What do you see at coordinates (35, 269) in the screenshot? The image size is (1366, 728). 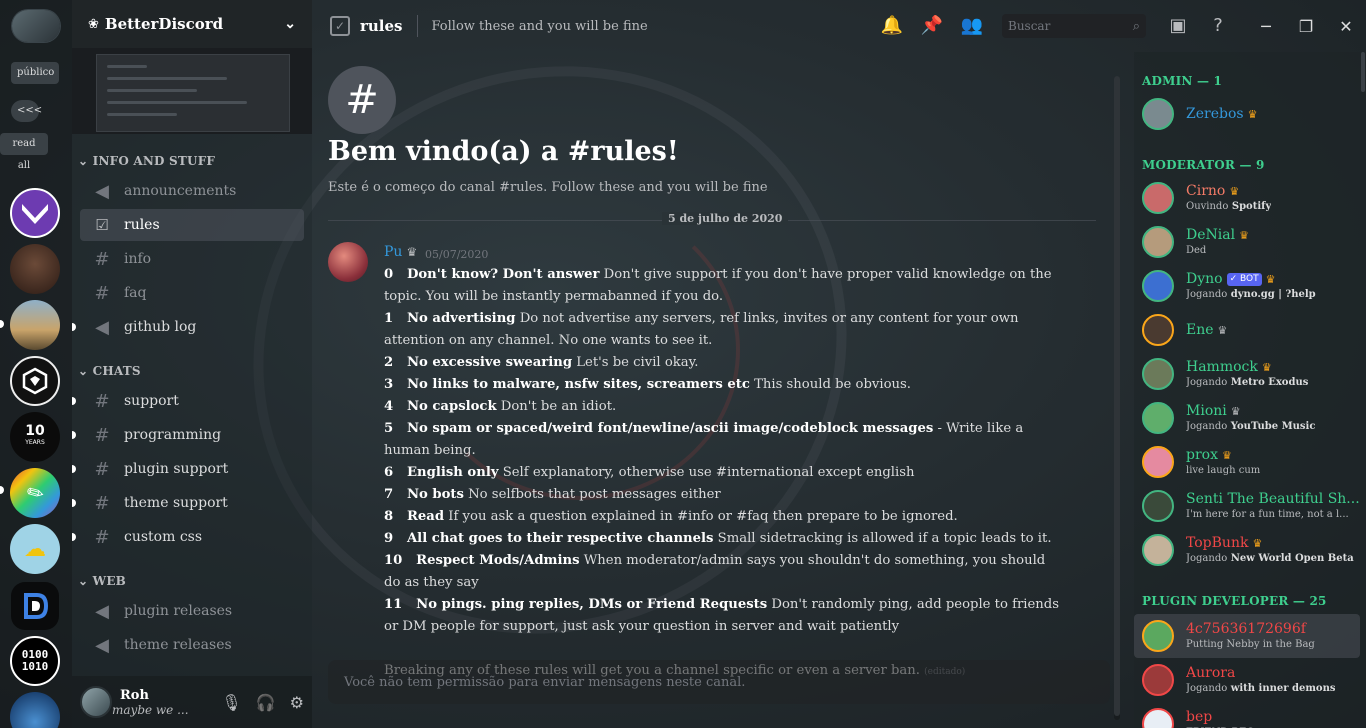 I see `guild-icon-portrait` at bounding box center [35, 269].